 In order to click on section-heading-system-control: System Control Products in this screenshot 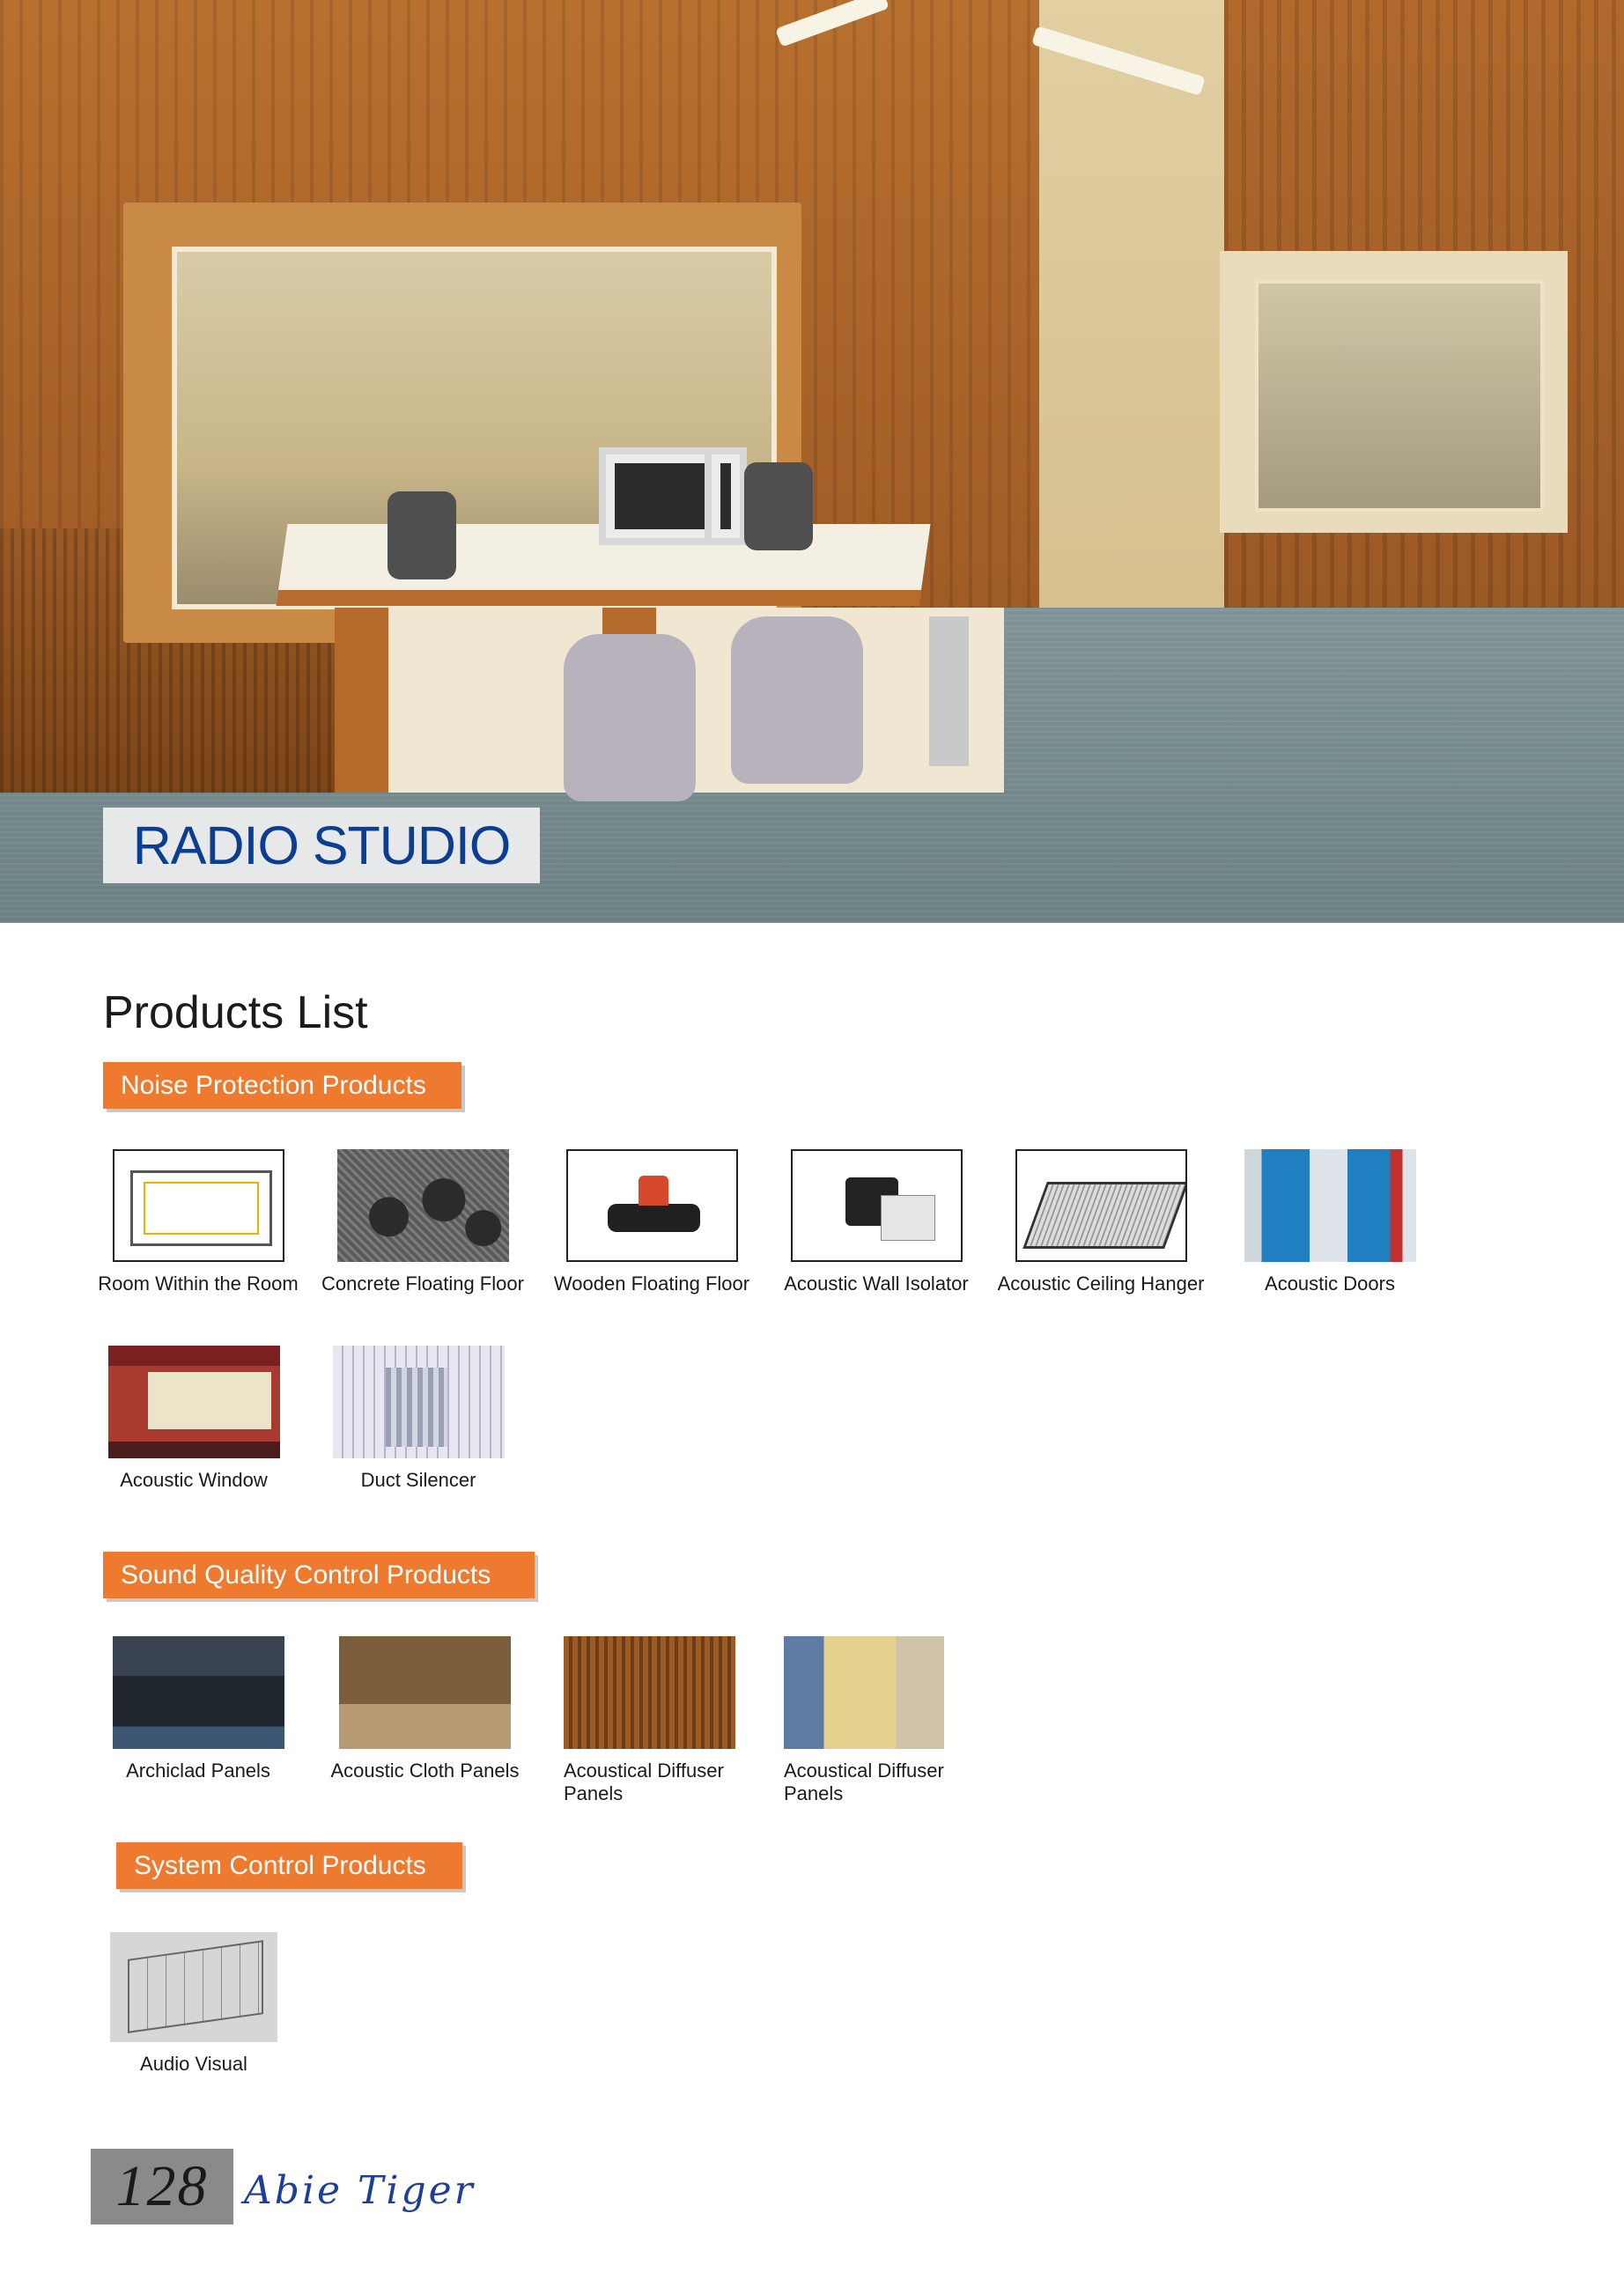, I will do `click(289, 1866)`.